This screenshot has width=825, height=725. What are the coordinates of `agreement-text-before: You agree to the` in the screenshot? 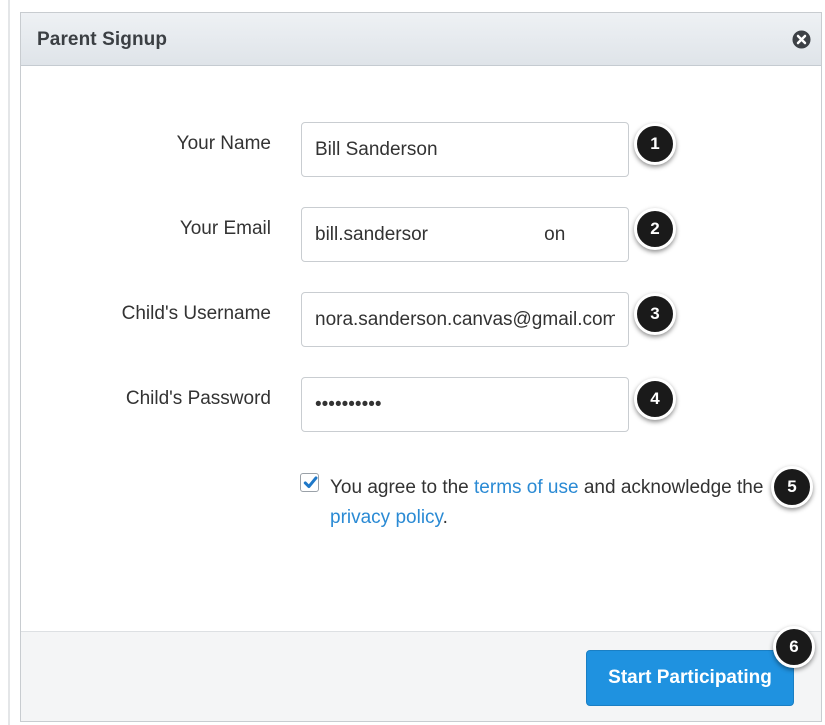 It's located at (402, 487).